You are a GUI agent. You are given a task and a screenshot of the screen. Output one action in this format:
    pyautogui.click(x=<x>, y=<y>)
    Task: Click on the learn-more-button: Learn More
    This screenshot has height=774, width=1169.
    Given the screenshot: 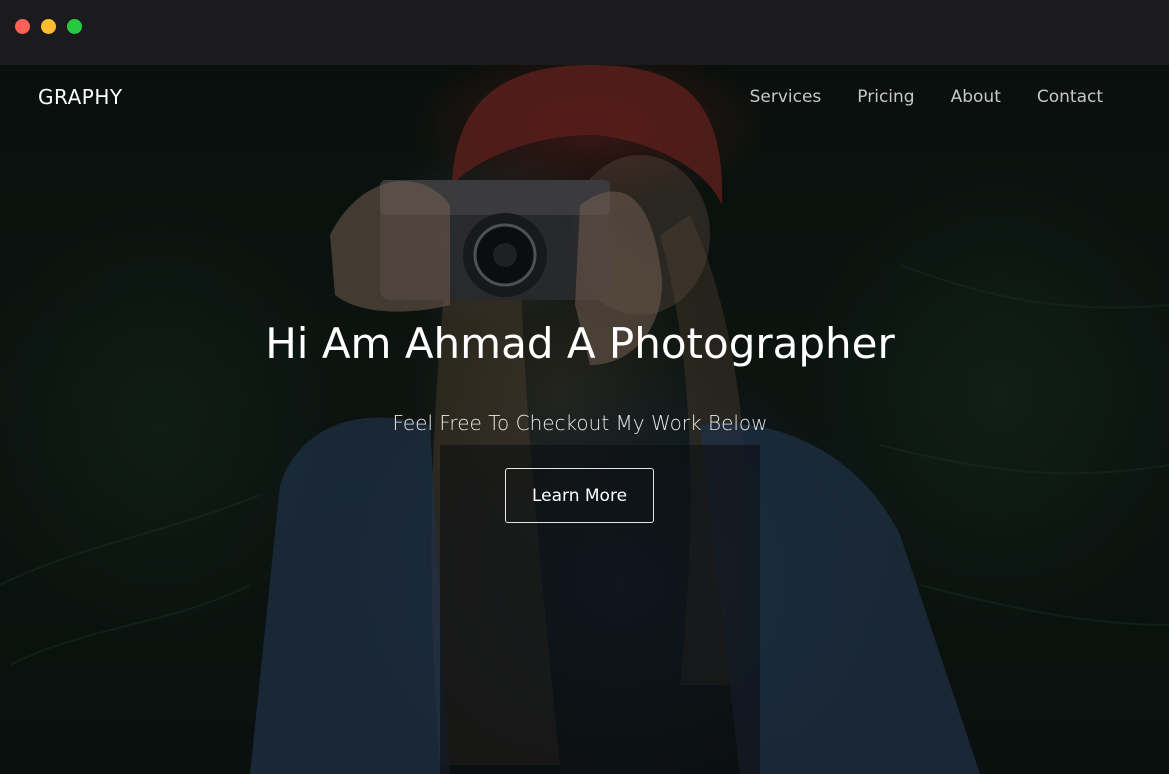 What is the action you would take?
    pyautogui.click(x=579, y=495)
    